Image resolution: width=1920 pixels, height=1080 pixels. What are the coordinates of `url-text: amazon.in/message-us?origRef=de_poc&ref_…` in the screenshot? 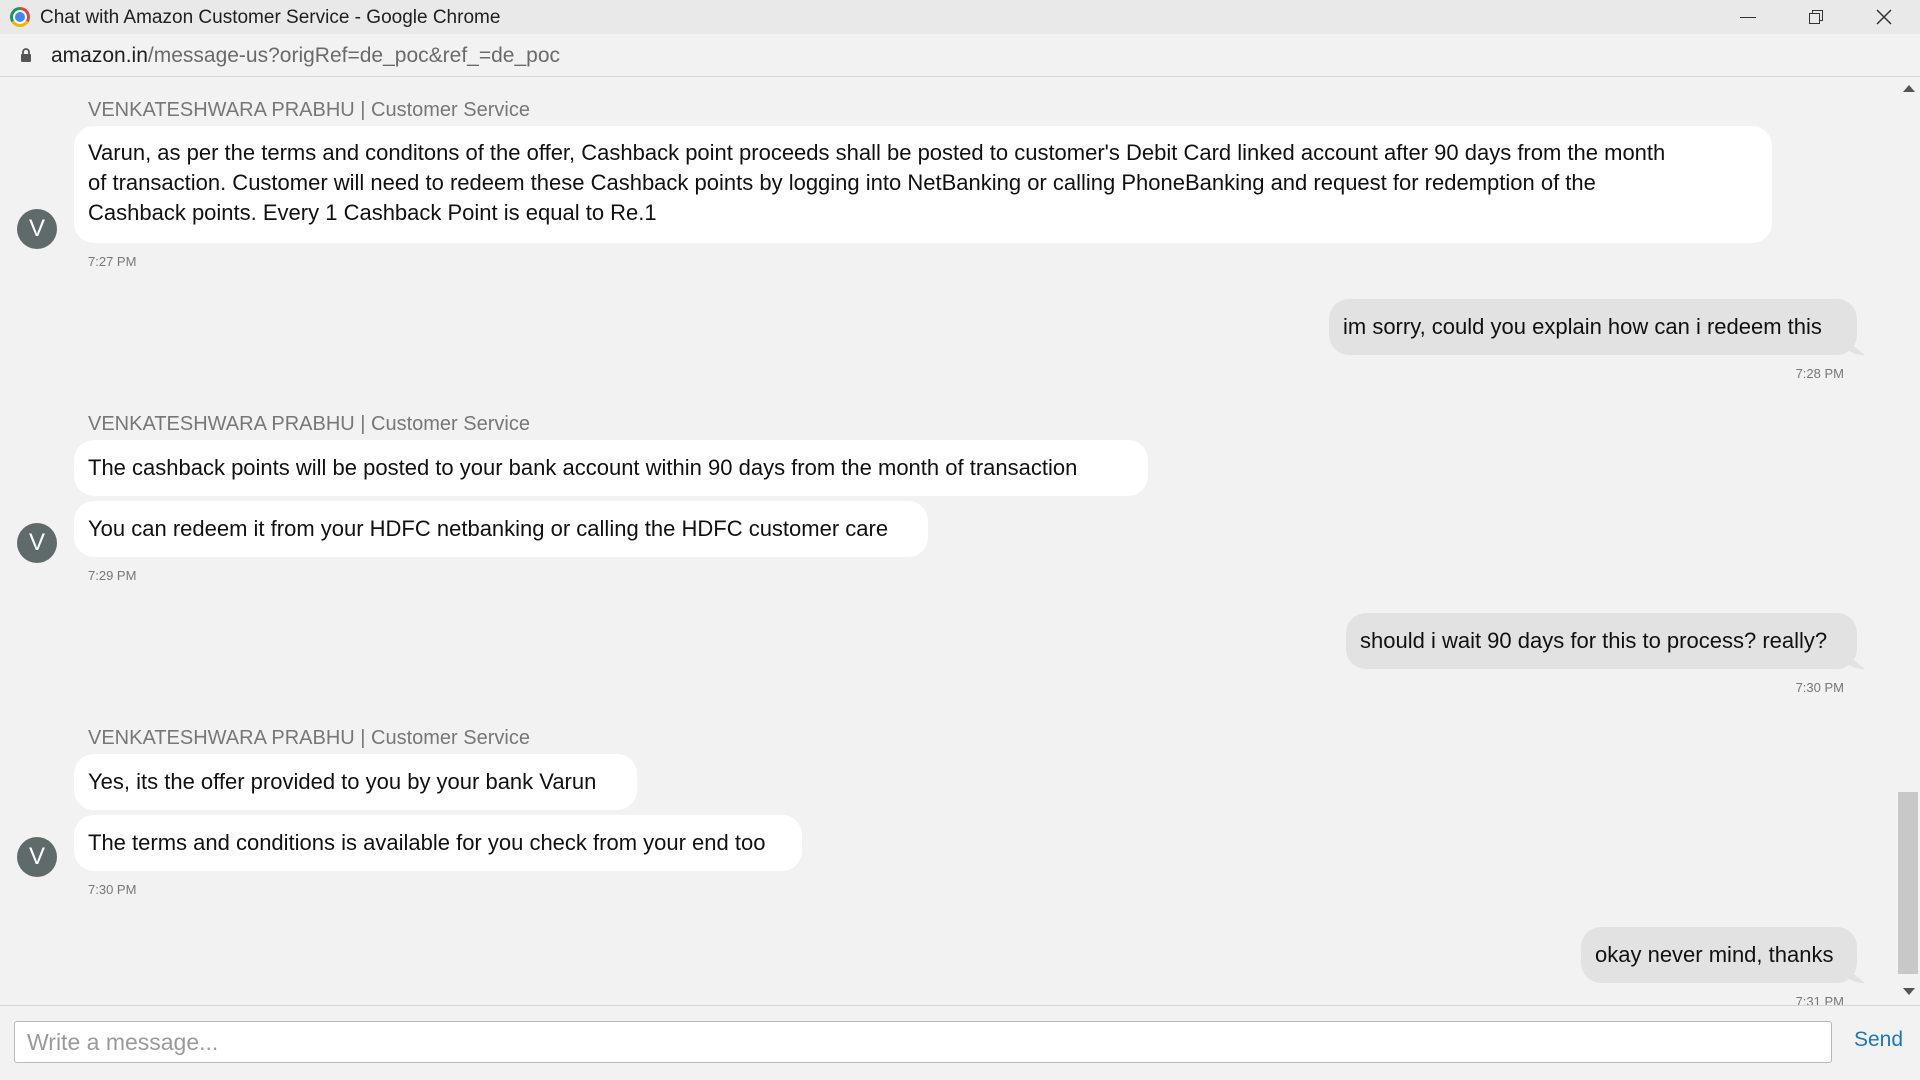 It's located at (305, 56).